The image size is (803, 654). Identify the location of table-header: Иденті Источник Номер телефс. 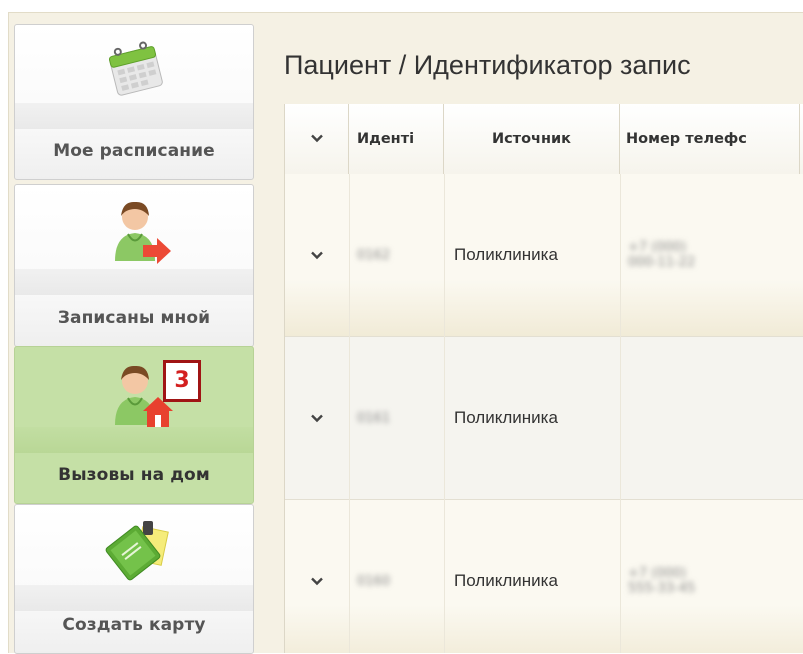
(544, 139).